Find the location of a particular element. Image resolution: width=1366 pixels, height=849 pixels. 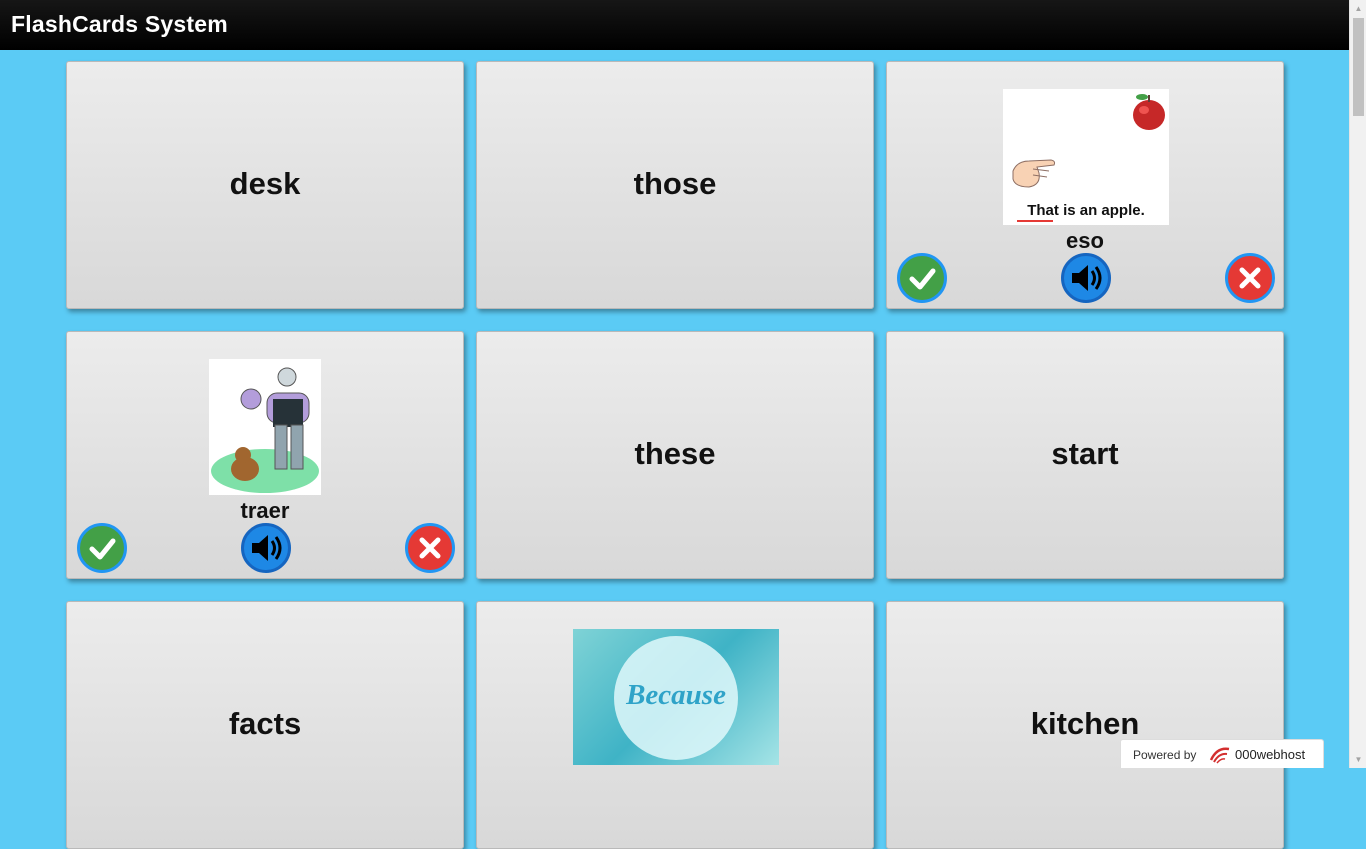

flashcard-traer: traer is located at coordinates (265, 455).